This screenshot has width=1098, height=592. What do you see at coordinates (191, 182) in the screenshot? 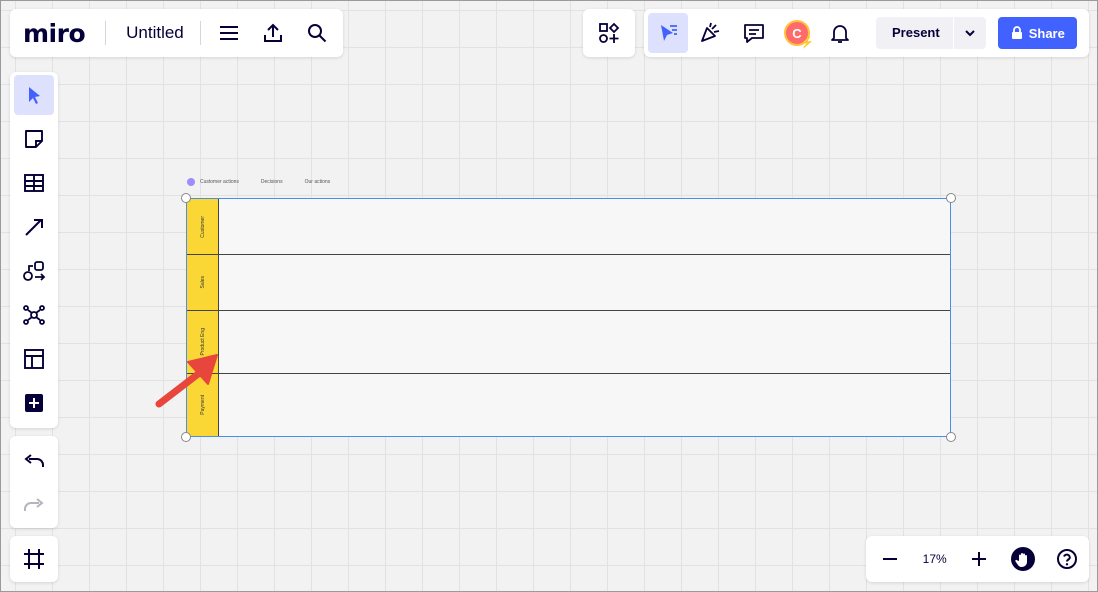
I see `legend-dot` at bounding box center [191, 182].